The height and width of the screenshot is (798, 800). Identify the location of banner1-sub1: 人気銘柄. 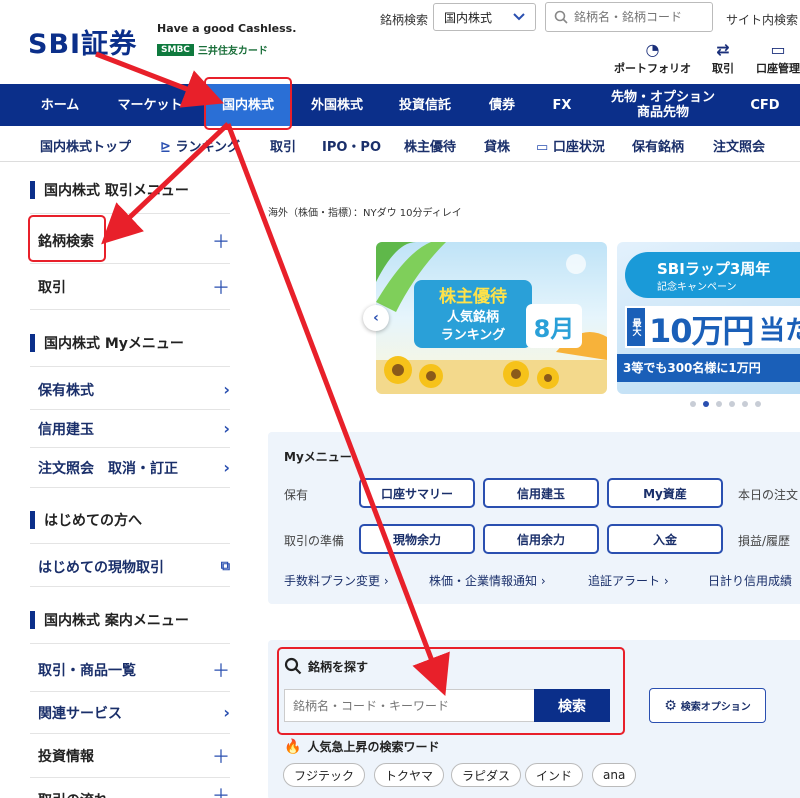
(472, 317).